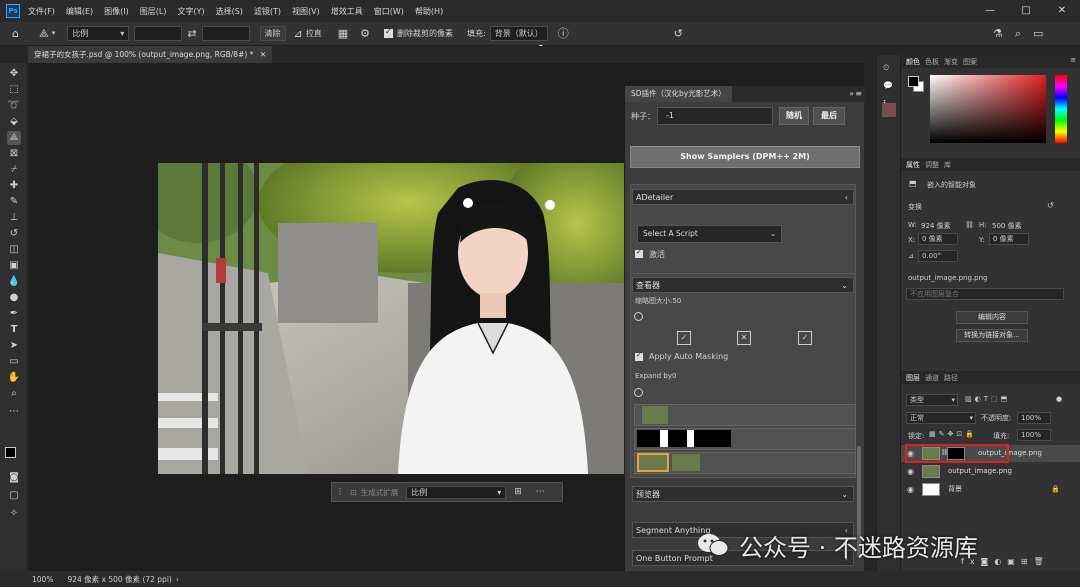 The height and width of the screenshot is (587, 1080). Describe the element at coordinates (851, 93) in the screenshot. I see `collapse-panel-icon: »` at that location.